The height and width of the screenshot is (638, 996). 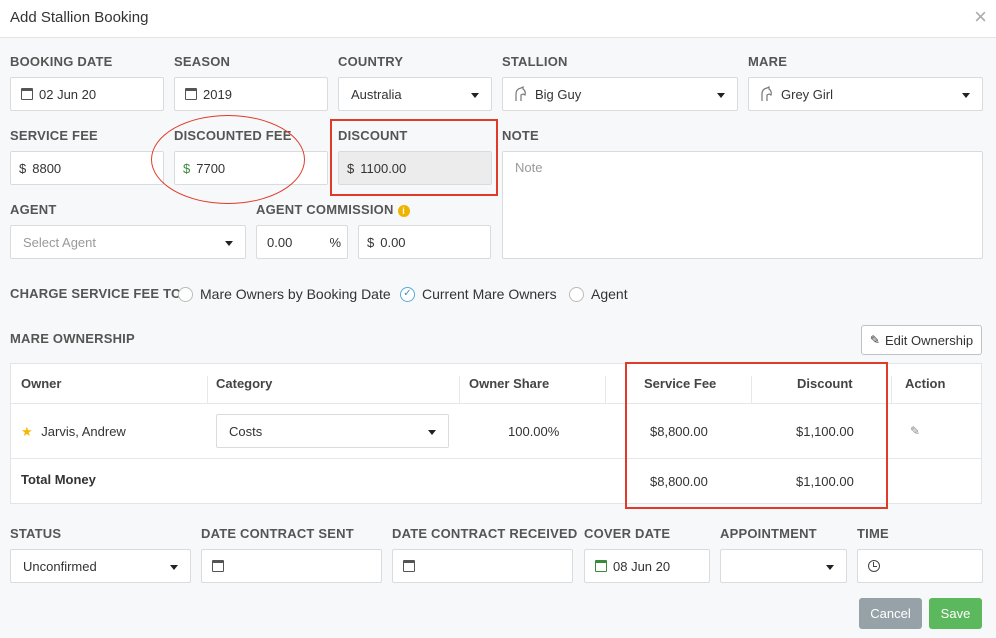 What do you see at coordinates (79, 17) in the screenshot?
I see `modal-title: Add Stallion Booking` at bounding box center [79, 17].